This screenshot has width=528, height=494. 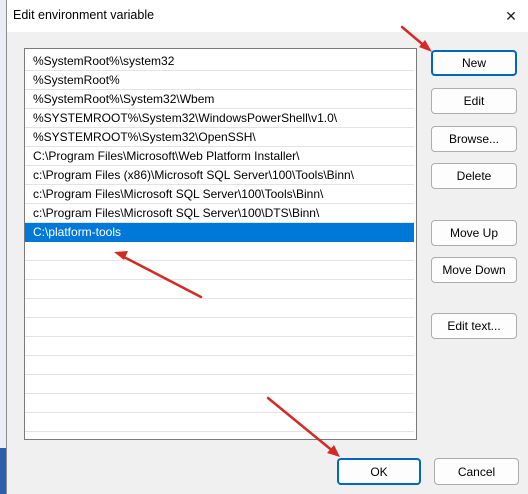 I want to click on move-down-button: Move Down, so click(x=474, y=270).